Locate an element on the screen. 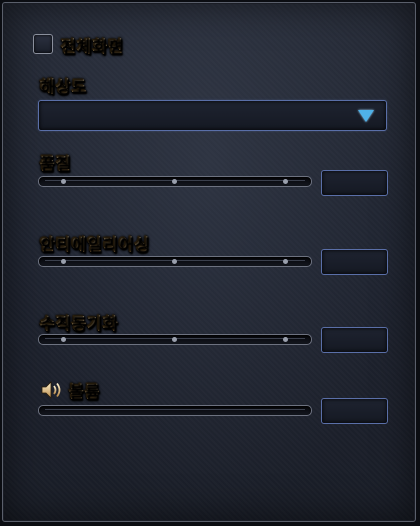 The width and height of the screenshot is (420, 526). resolution-label: 해상도 is located at coordinates (63, 85).